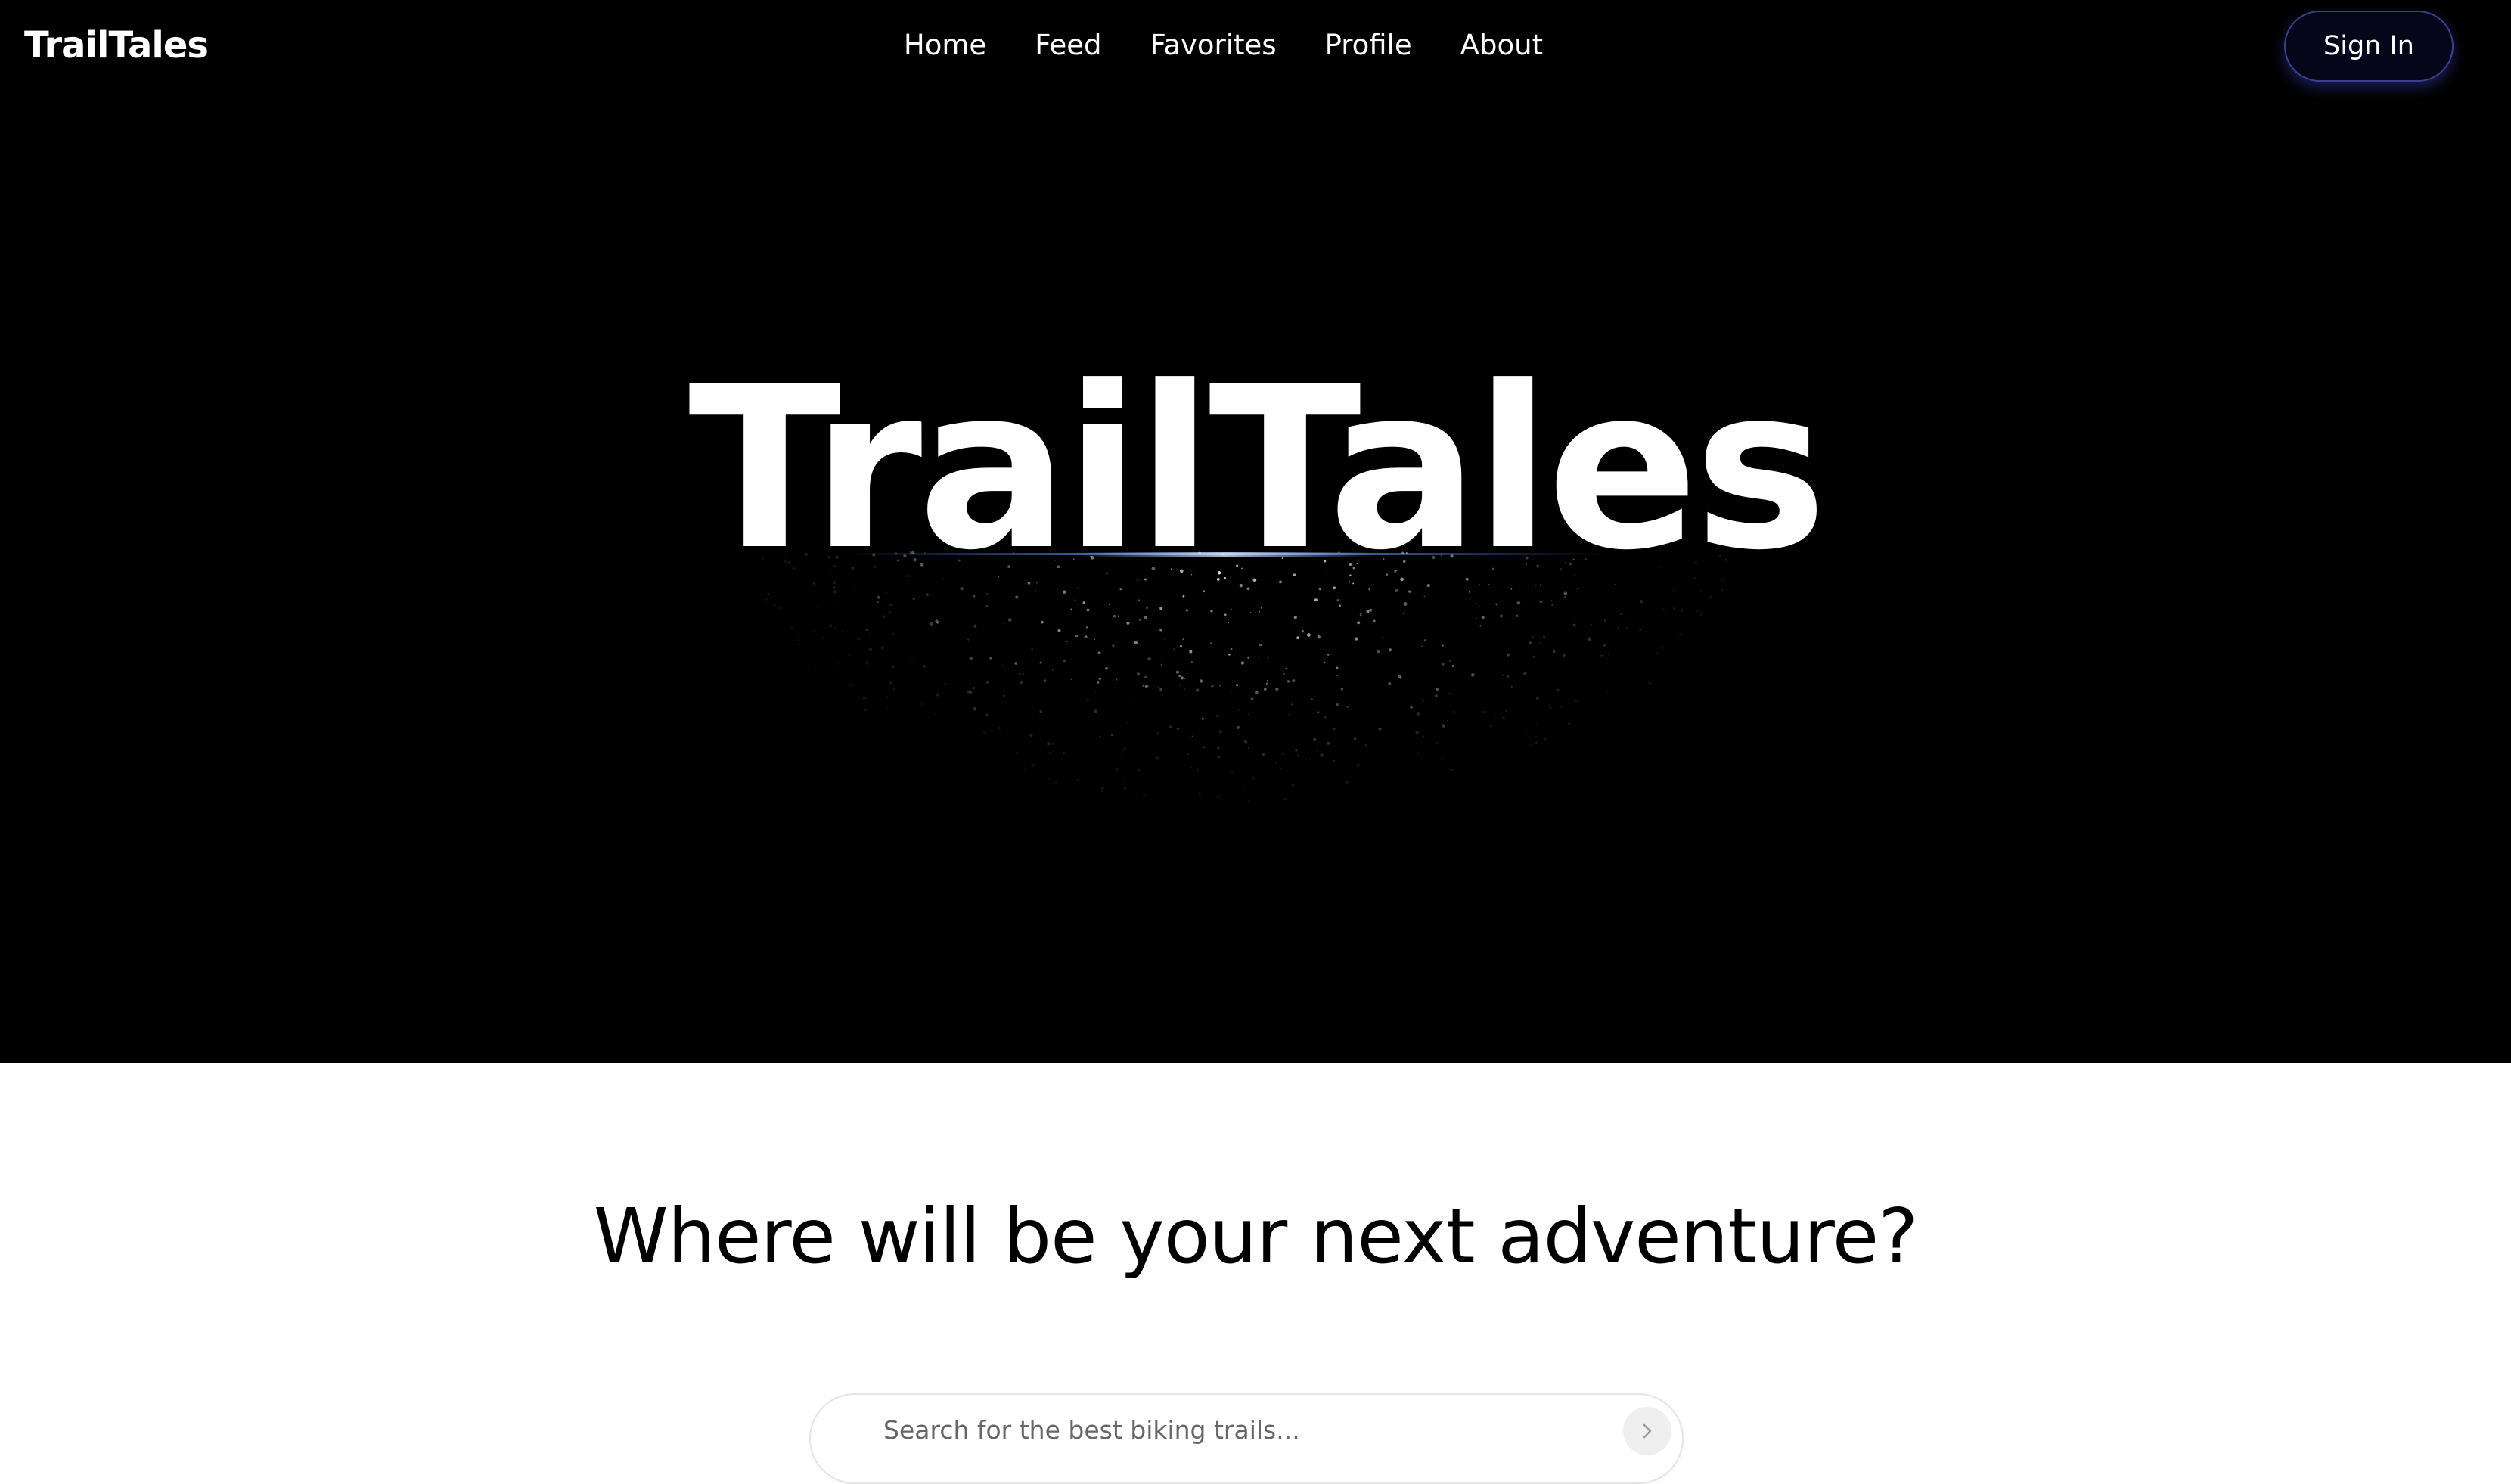  What do you see at coordinates (1213, 45) in the screenshot?
I see `nav-item-favorites: Favorites` at bounding box center [1213, 45].